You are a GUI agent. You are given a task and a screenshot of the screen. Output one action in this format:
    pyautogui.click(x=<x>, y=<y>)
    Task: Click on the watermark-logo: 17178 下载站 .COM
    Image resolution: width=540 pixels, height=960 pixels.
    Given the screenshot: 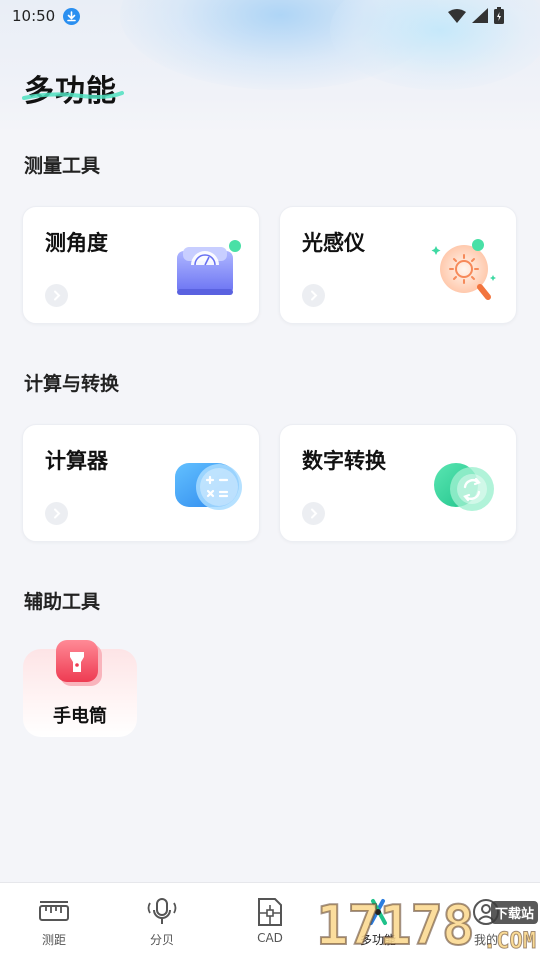 What is the action you would take?
    pyautogui.click(x=427, y=926)
    